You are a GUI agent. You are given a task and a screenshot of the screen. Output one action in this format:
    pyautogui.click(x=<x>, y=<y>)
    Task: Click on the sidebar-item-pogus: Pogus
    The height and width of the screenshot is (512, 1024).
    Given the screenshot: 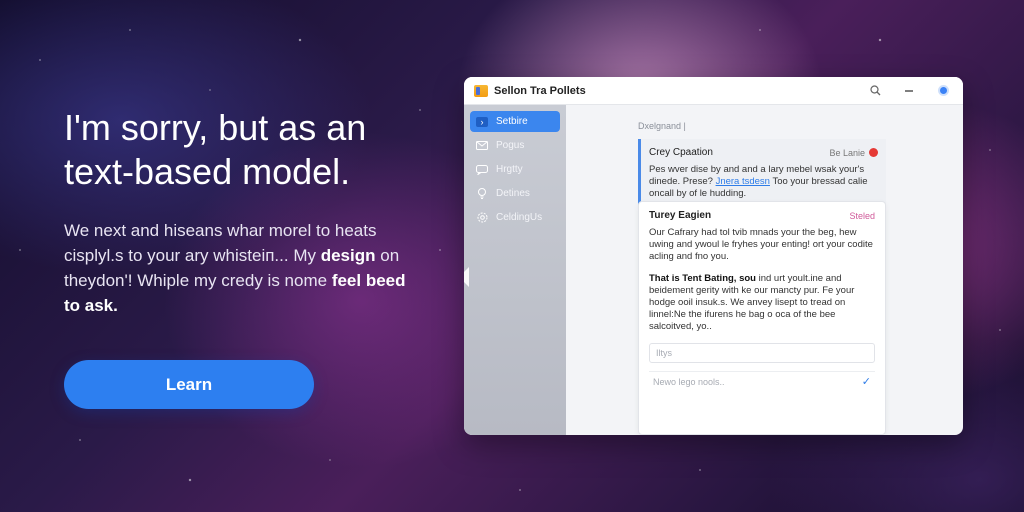 What is the action you would take?
    pyautogui.click(x=515, y=145)
    